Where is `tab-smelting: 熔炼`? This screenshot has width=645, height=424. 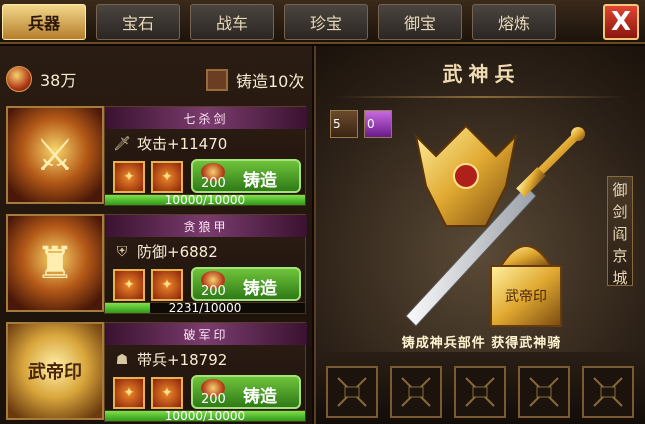
tab-smelting: 熔炼 is located at coordinates (514, 22).